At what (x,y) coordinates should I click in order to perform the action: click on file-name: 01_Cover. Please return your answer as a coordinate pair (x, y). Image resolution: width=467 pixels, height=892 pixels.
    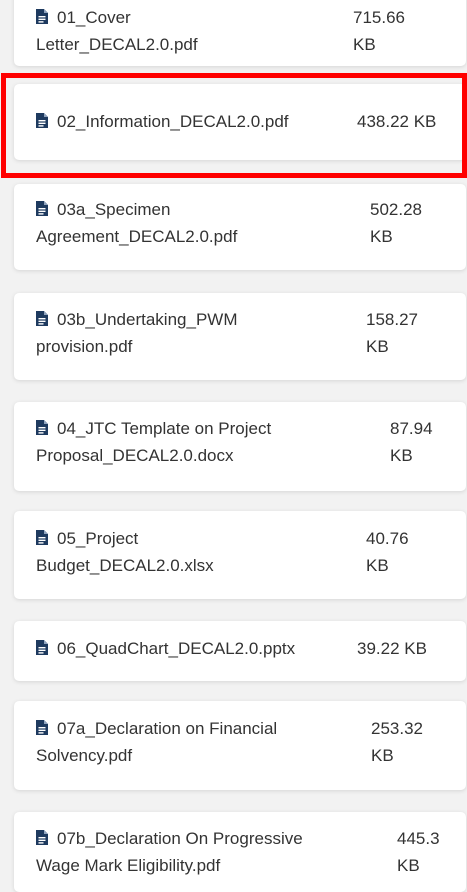
    Looking at the image, I should click on (83, 17).